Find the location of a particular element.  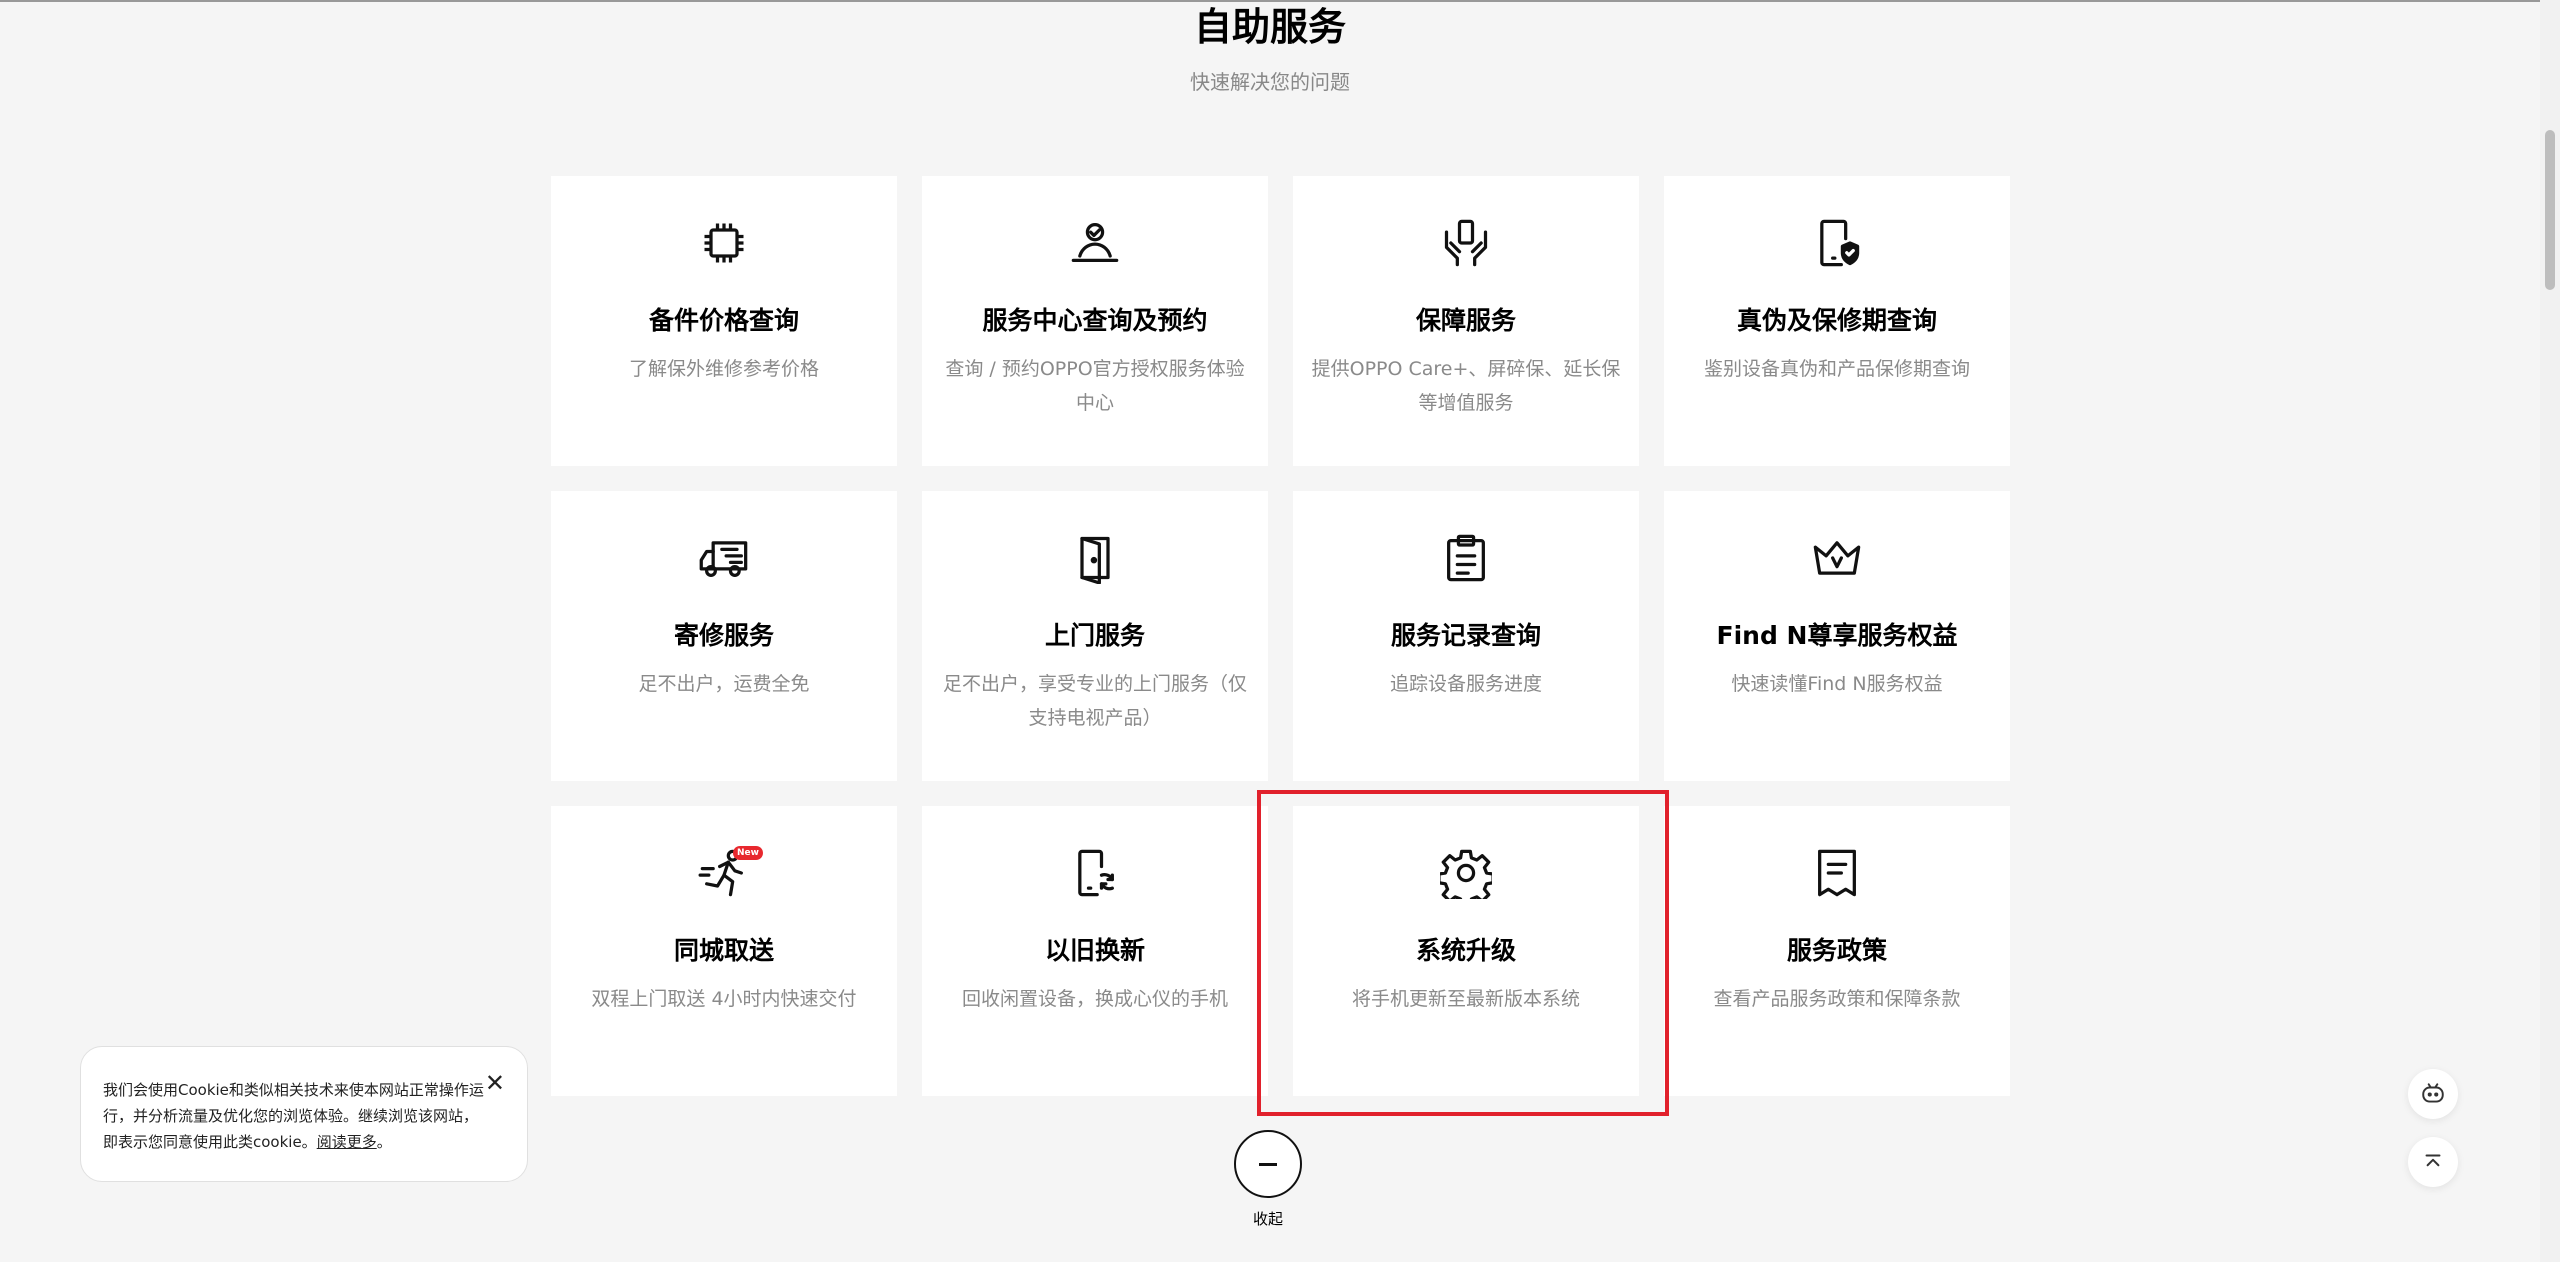

cookie-text-end: 。 is located at coordinates (384, 1142).